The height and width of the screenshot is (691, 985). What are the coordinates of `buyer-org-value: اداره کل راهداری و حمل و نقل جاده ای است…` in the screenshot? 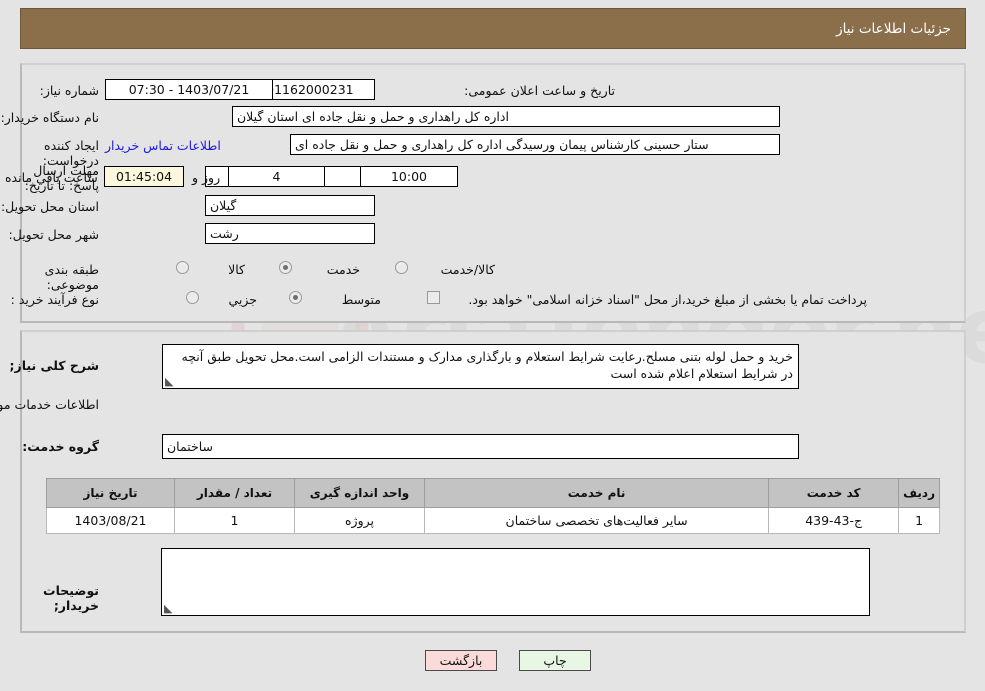 It's located at (506, 116).